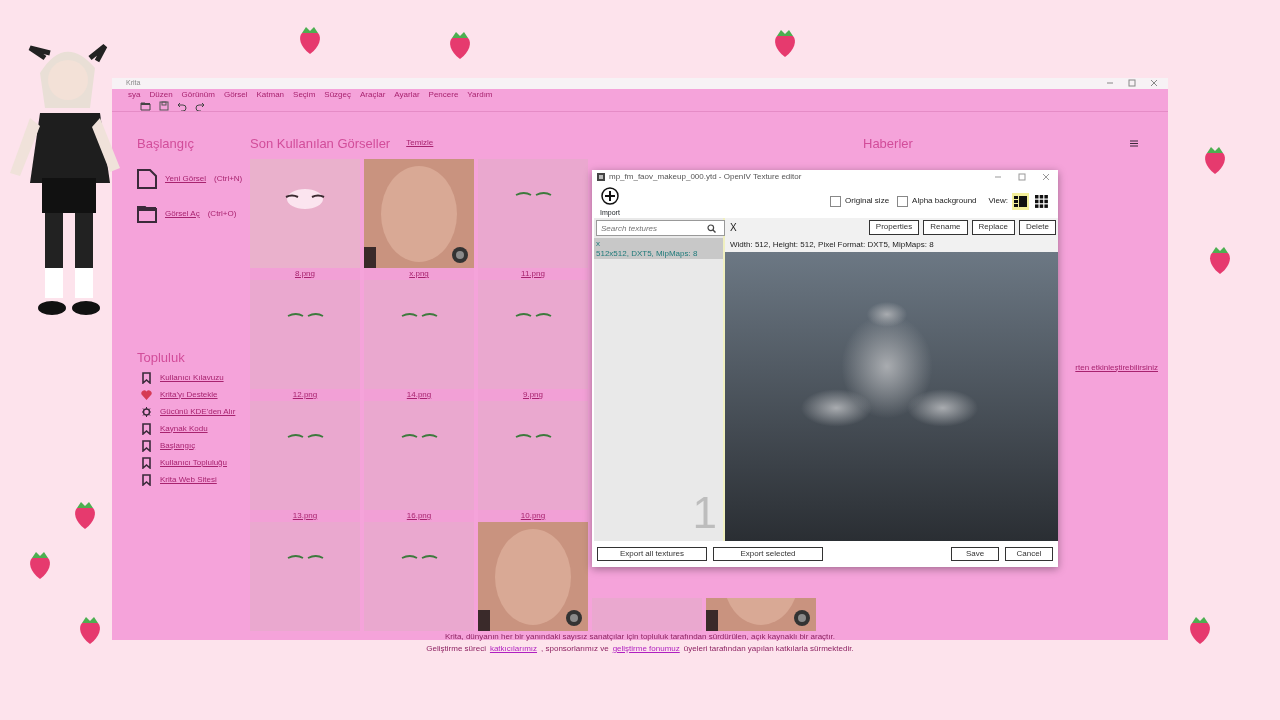 Image resolution: width=1280 pixels, height=720 pixels. What do you see at coordinates (134, 94) in the screenshot?
I see `menu-item: sya` at bounding box center [134, 94].